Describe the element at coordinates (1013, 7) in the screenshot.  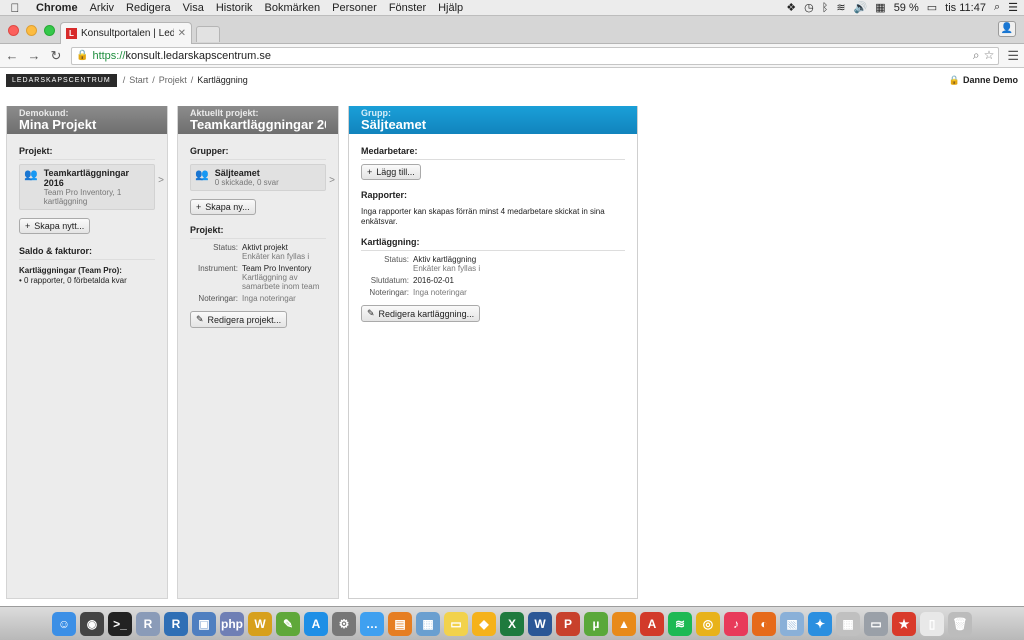
I see `notification-center-icon: ☰` at that location.